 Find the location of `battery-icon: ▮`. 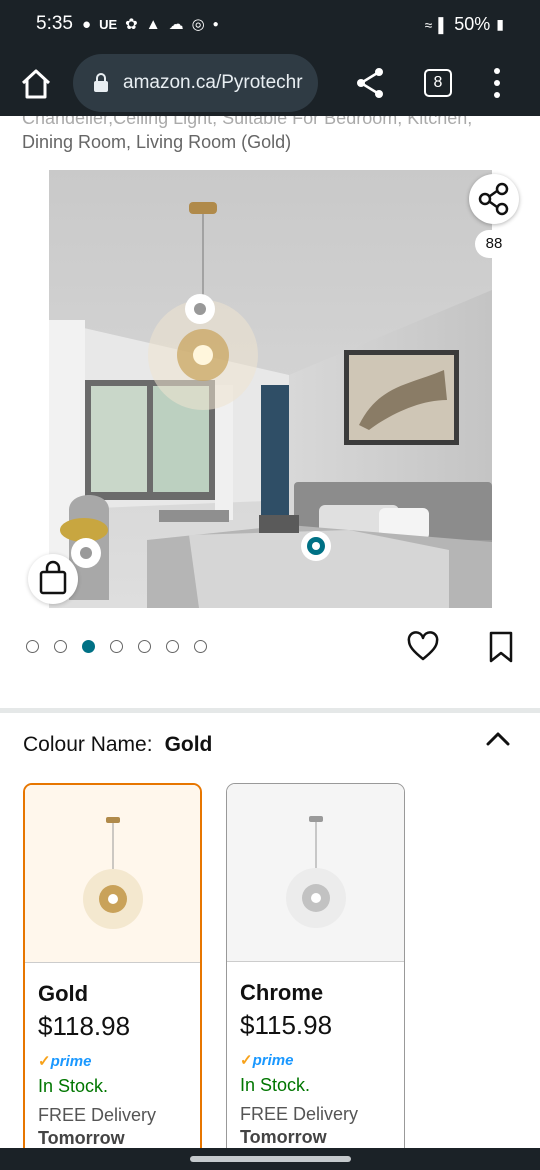

battery-icon: ▮ is located at coordinates (500, 24).